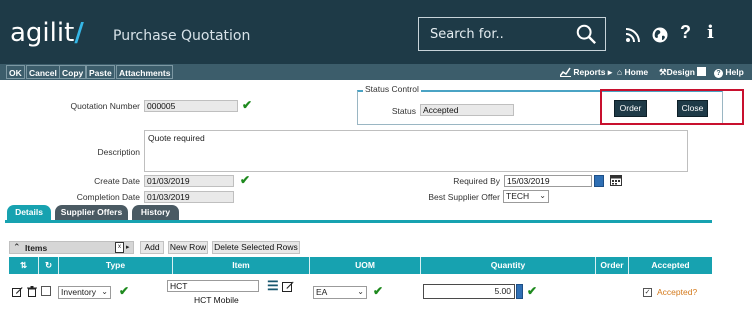  What do you see at coordinates (469, 291) in the screenshot?
I see `quantity-field: 5.00` at bounding box center [469, 291].